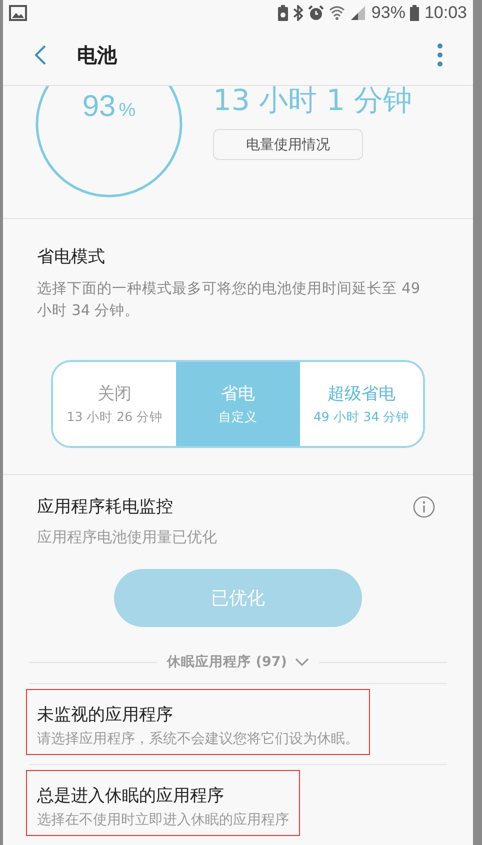 The height and width of the screenshot is (845, 482). I want to click on section-title: 应用程序耗电监控, so click(105, 507).